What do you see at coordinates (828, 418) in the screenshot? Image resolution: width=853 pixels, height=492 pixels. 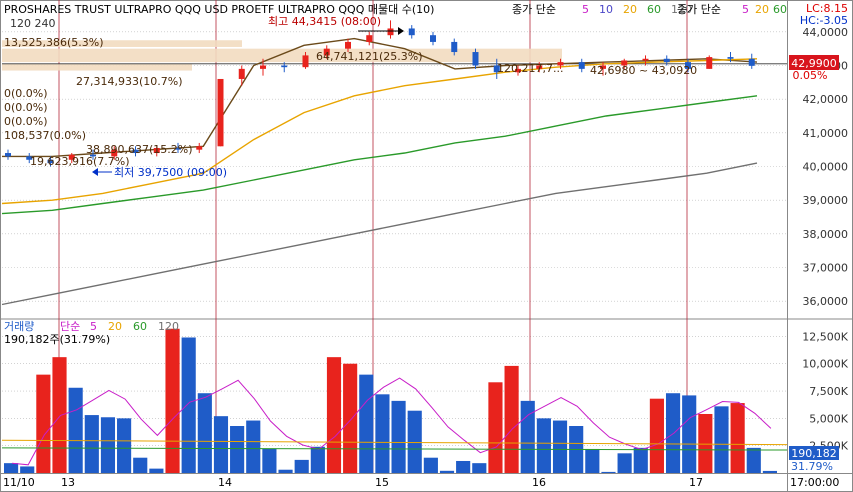 I see `volume-tick-label: 5,000K` at bounding box center [828, 418].